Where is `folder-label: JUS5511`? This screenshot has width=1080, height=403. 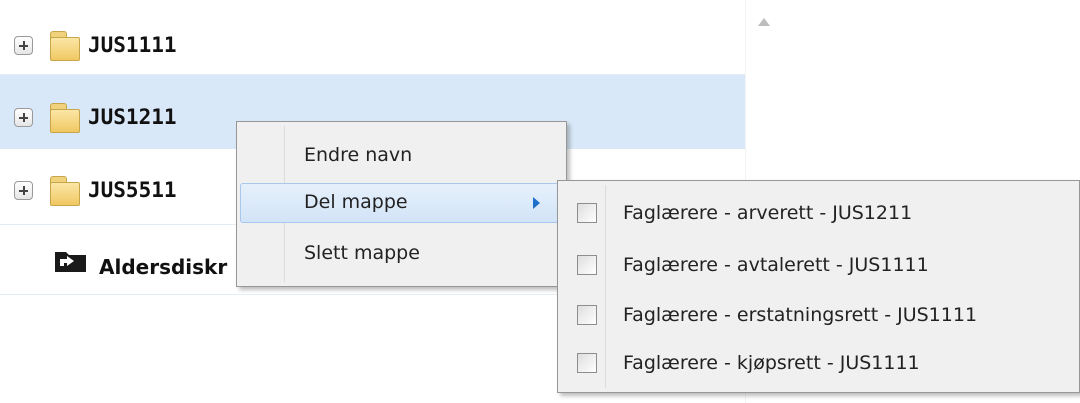 folder-label: JUS5511 is located at coordinates (132, 190).